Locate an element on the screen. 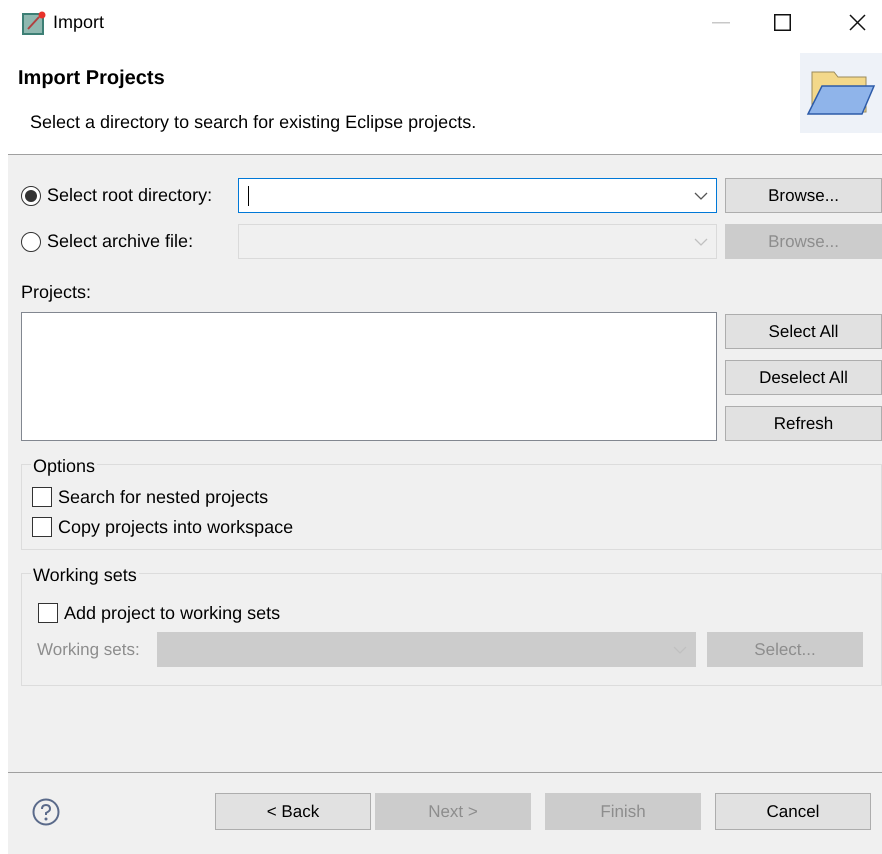  maximize-icon is located at coordinates (782, 22).